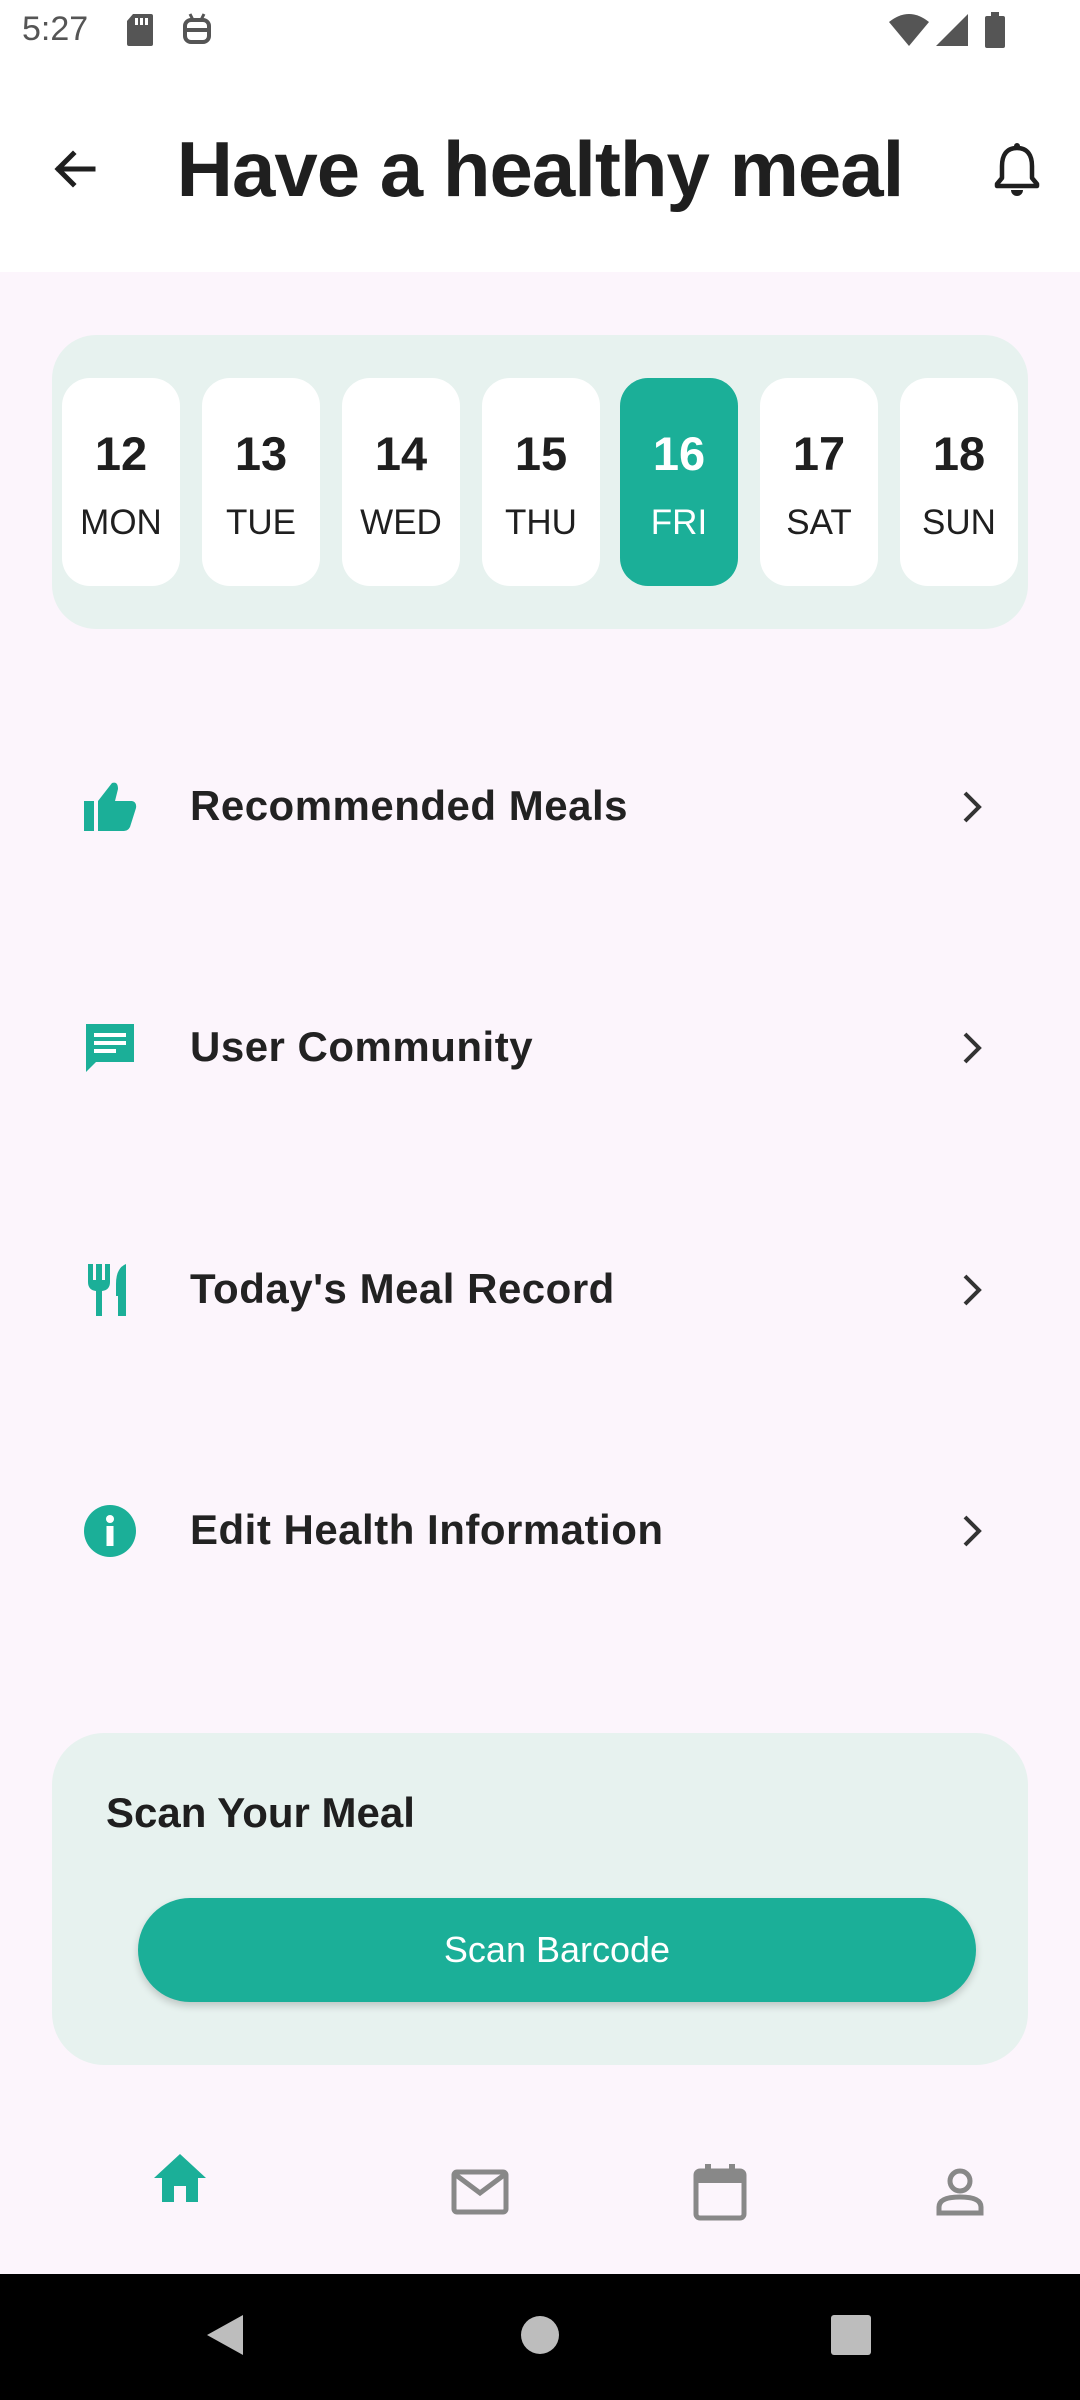  What do you see at coordinates (121, 522) in the screenshot?
I see `day-name: MON` at bounding box center [121, 522].